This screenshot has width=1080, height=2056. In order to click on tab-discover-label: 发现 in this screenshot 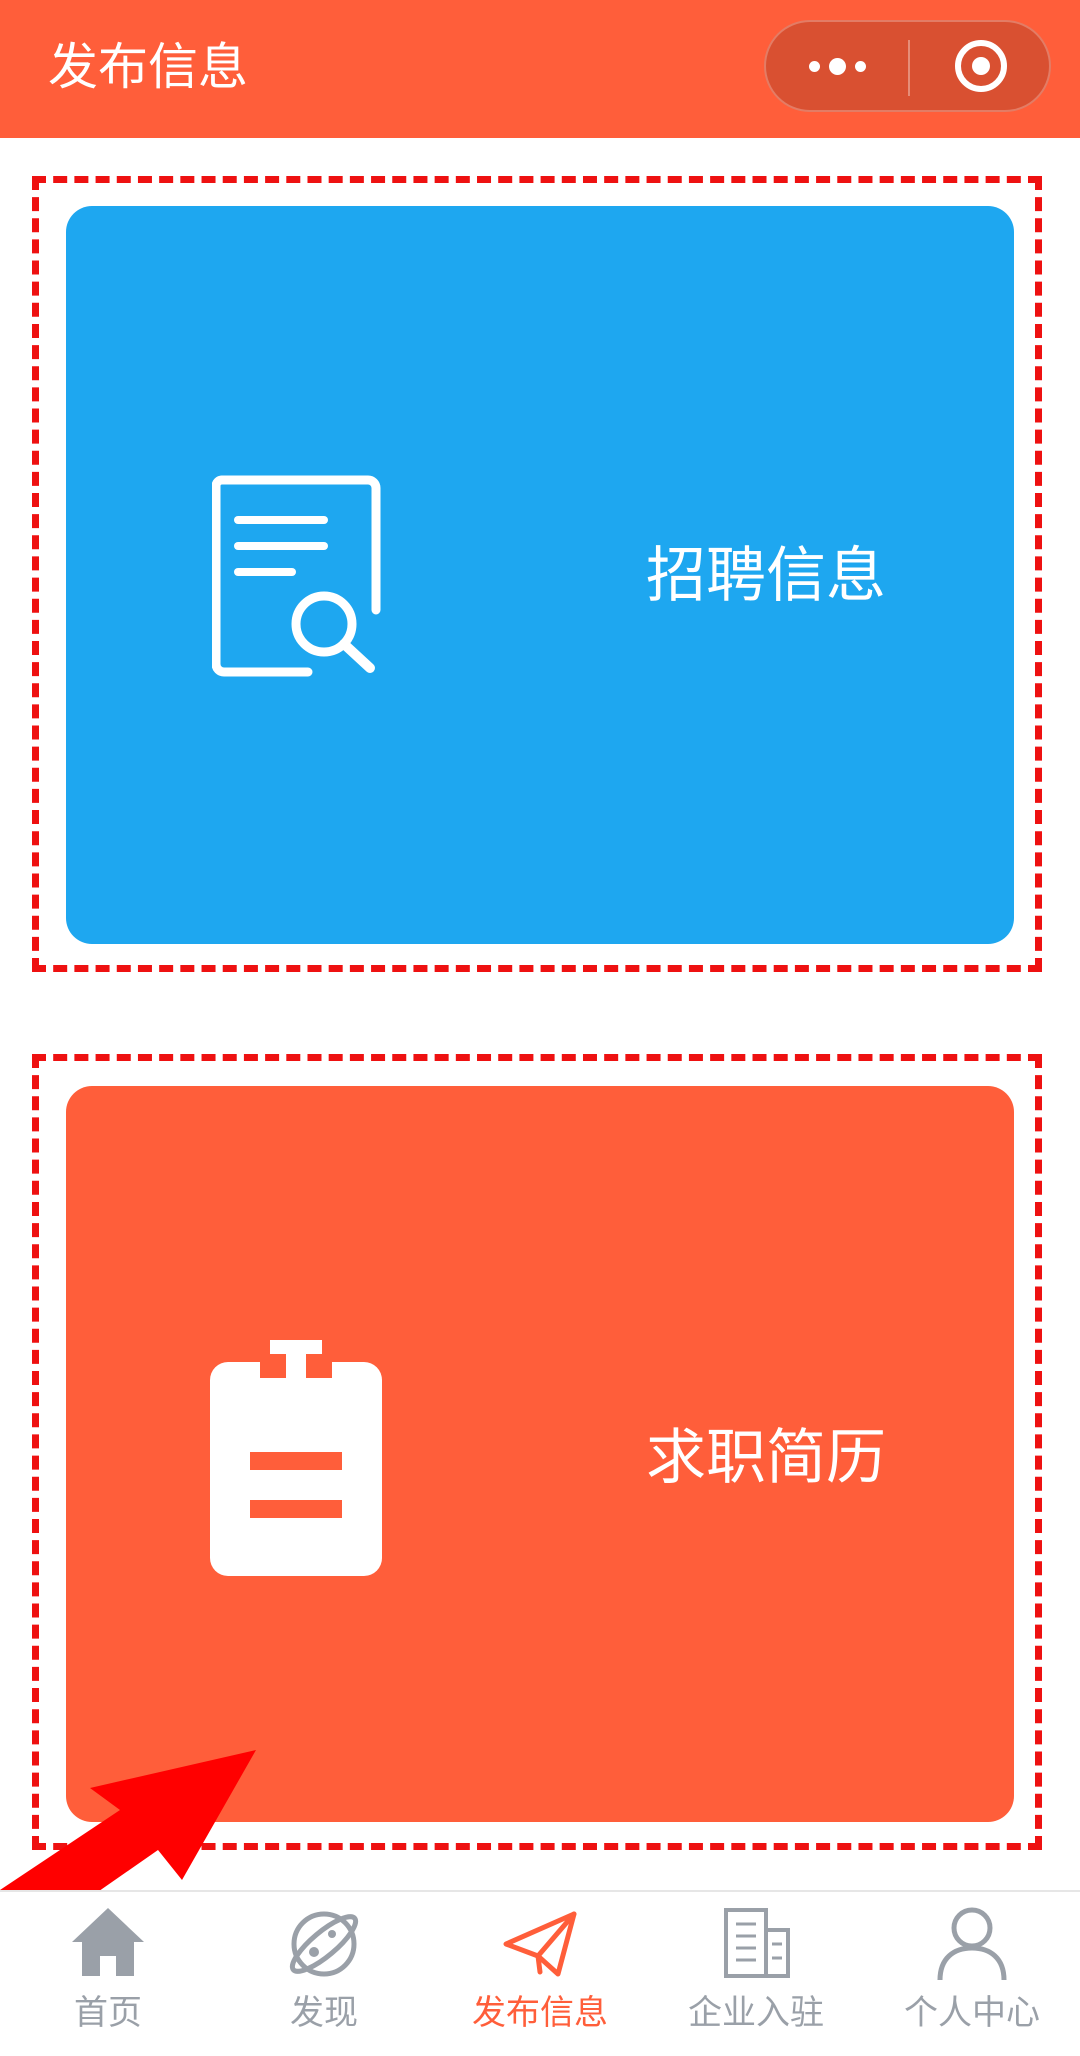, I will do `click(324, 2013)`.